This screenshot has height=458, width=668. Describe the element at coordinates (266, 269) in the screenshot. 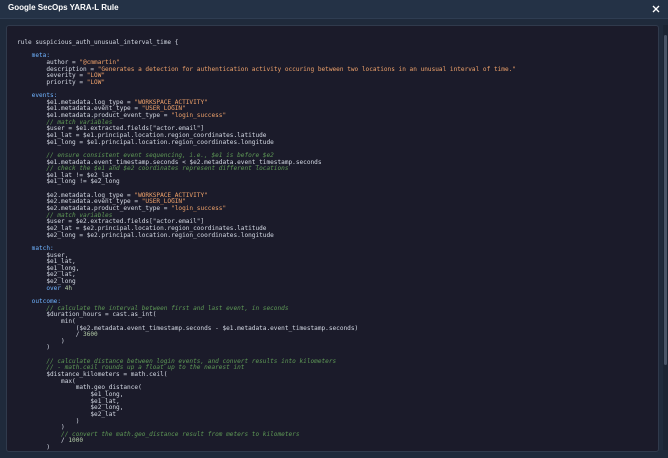

I see `code-line: $e1_long,` at that location.